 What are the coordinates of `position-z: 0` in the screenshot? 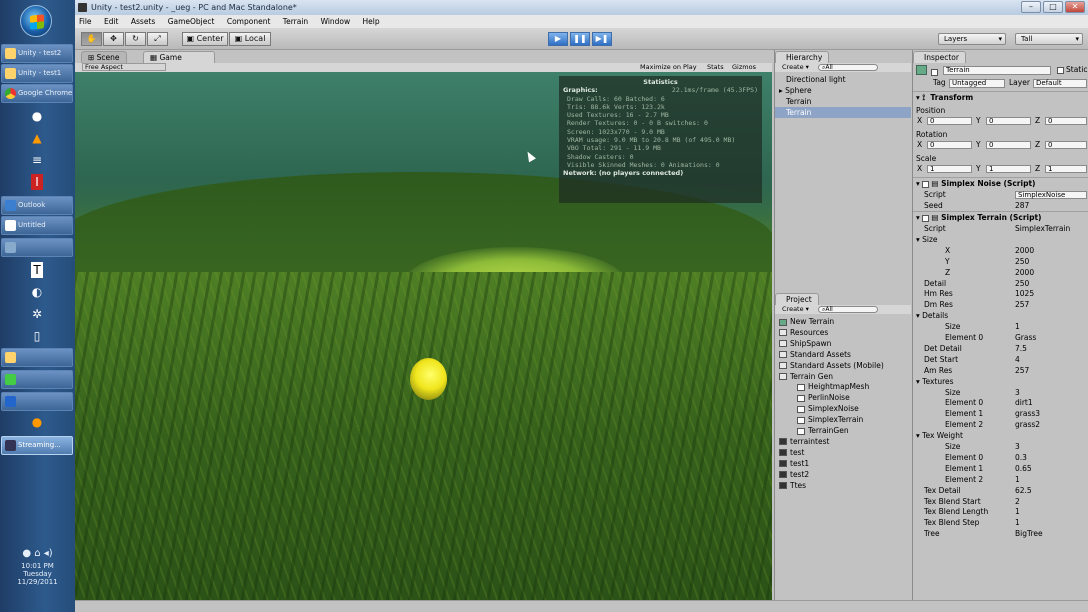 It's located at (1066, 121).